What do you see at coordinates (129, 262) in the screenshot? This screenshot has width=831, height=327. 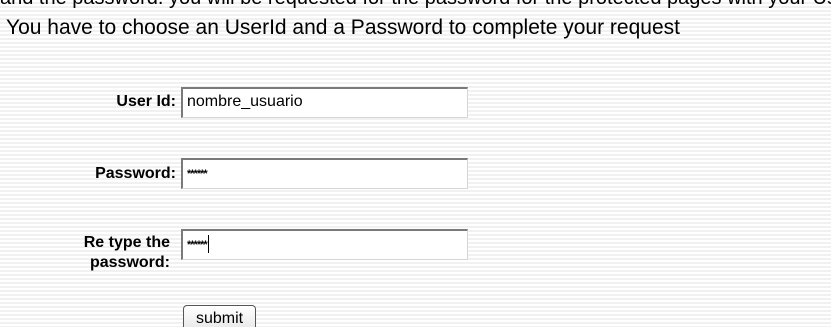 I see `retype-label-line2: password:` at bounding box center [129, 262].